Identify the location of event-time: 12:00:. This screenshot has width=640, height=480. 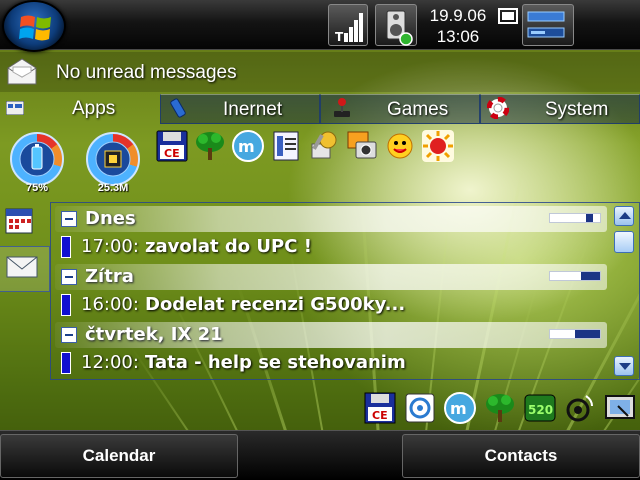
(110, 362).